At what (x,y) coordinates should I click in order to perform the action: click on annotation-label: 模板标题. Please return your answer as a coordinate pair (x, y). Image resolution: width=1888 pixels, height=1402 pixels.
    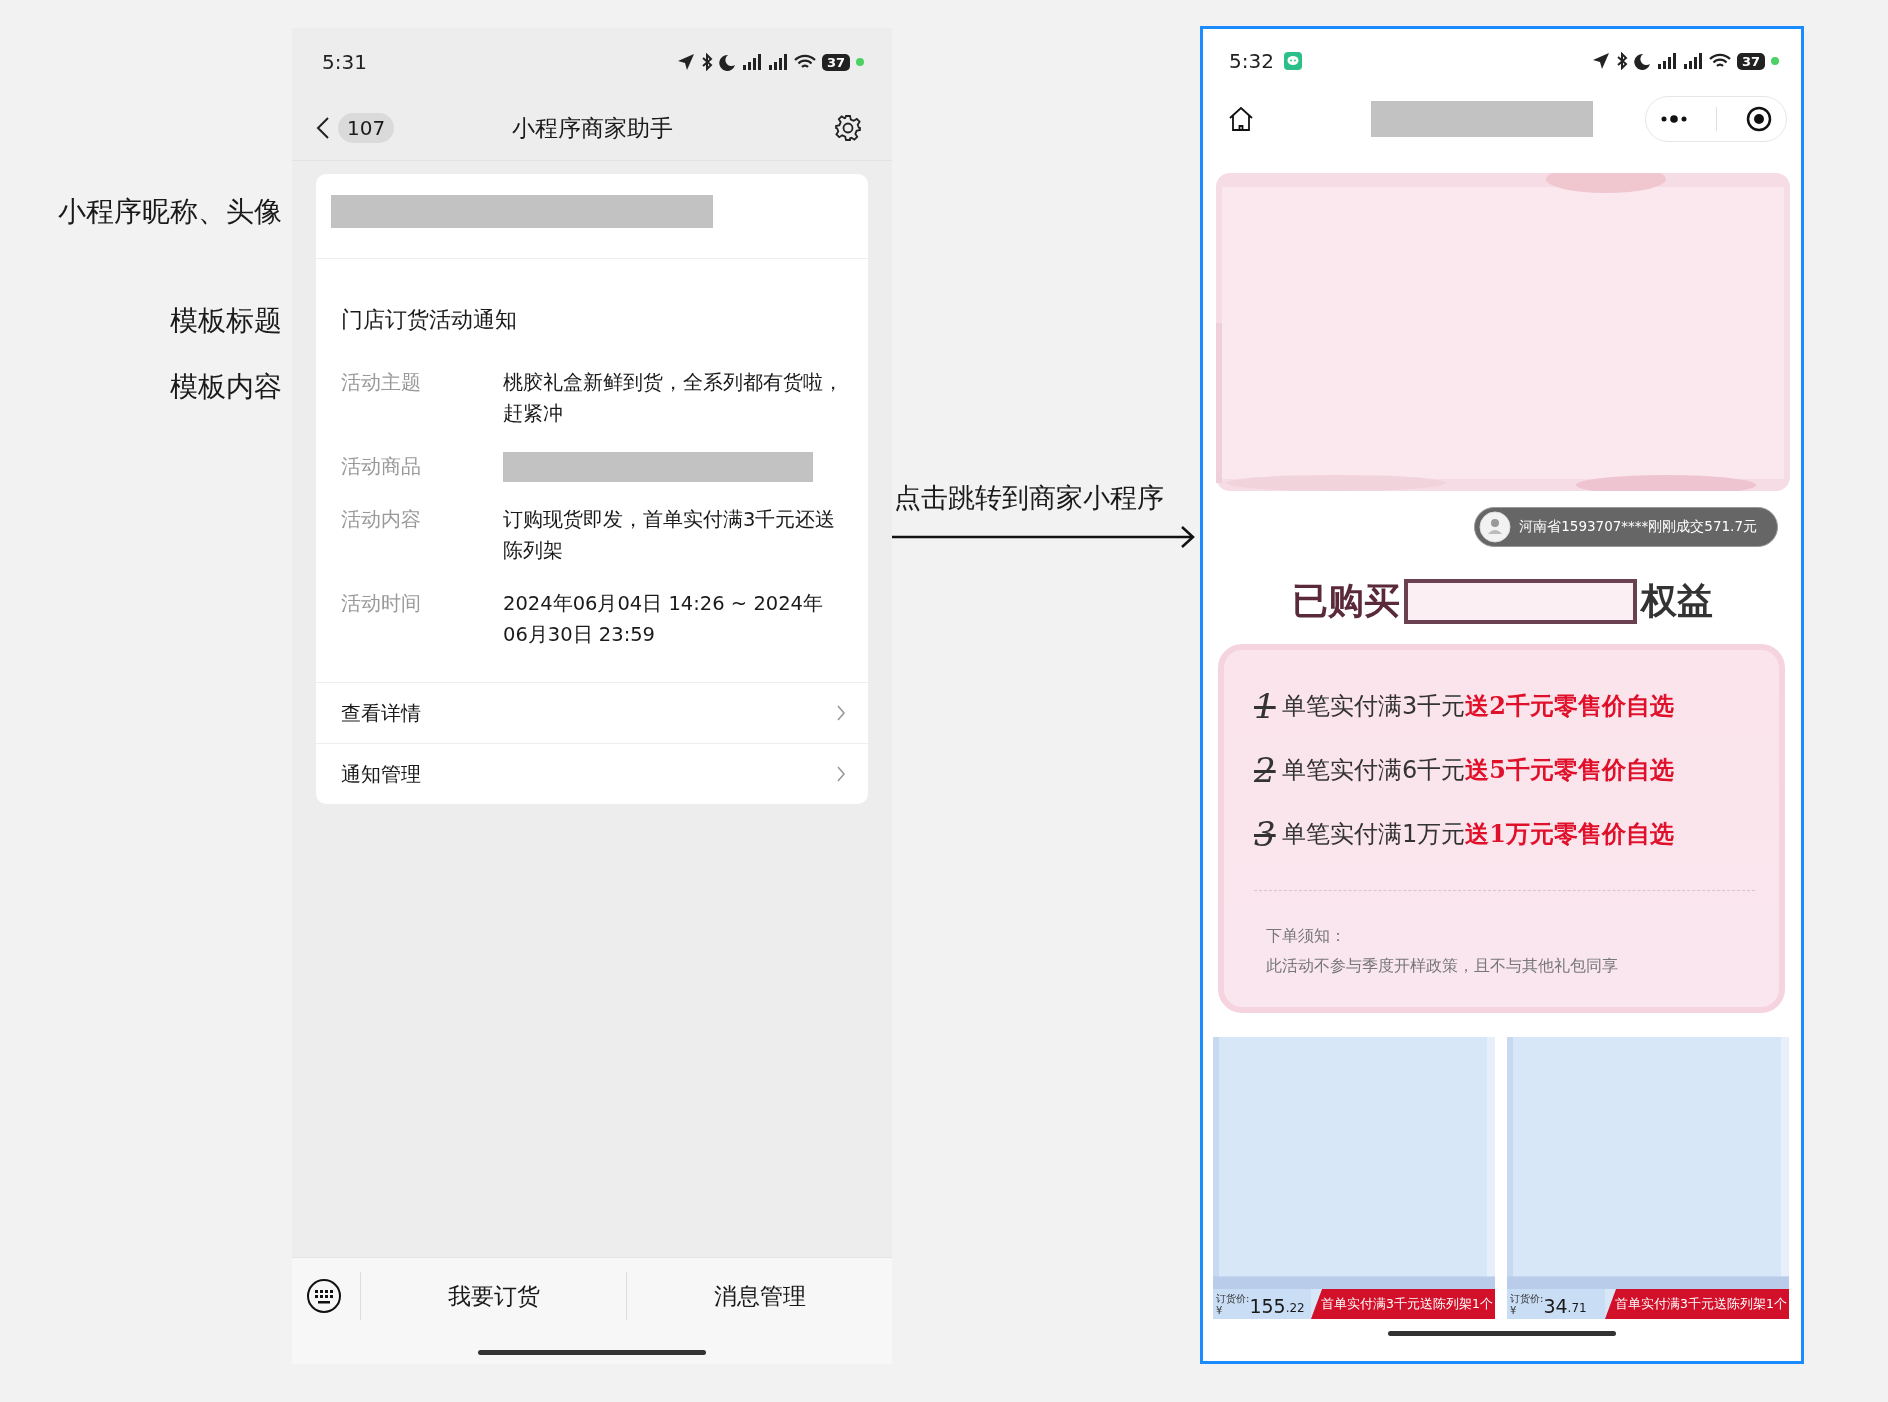
    Looking at the image, I should click on (226, 321).